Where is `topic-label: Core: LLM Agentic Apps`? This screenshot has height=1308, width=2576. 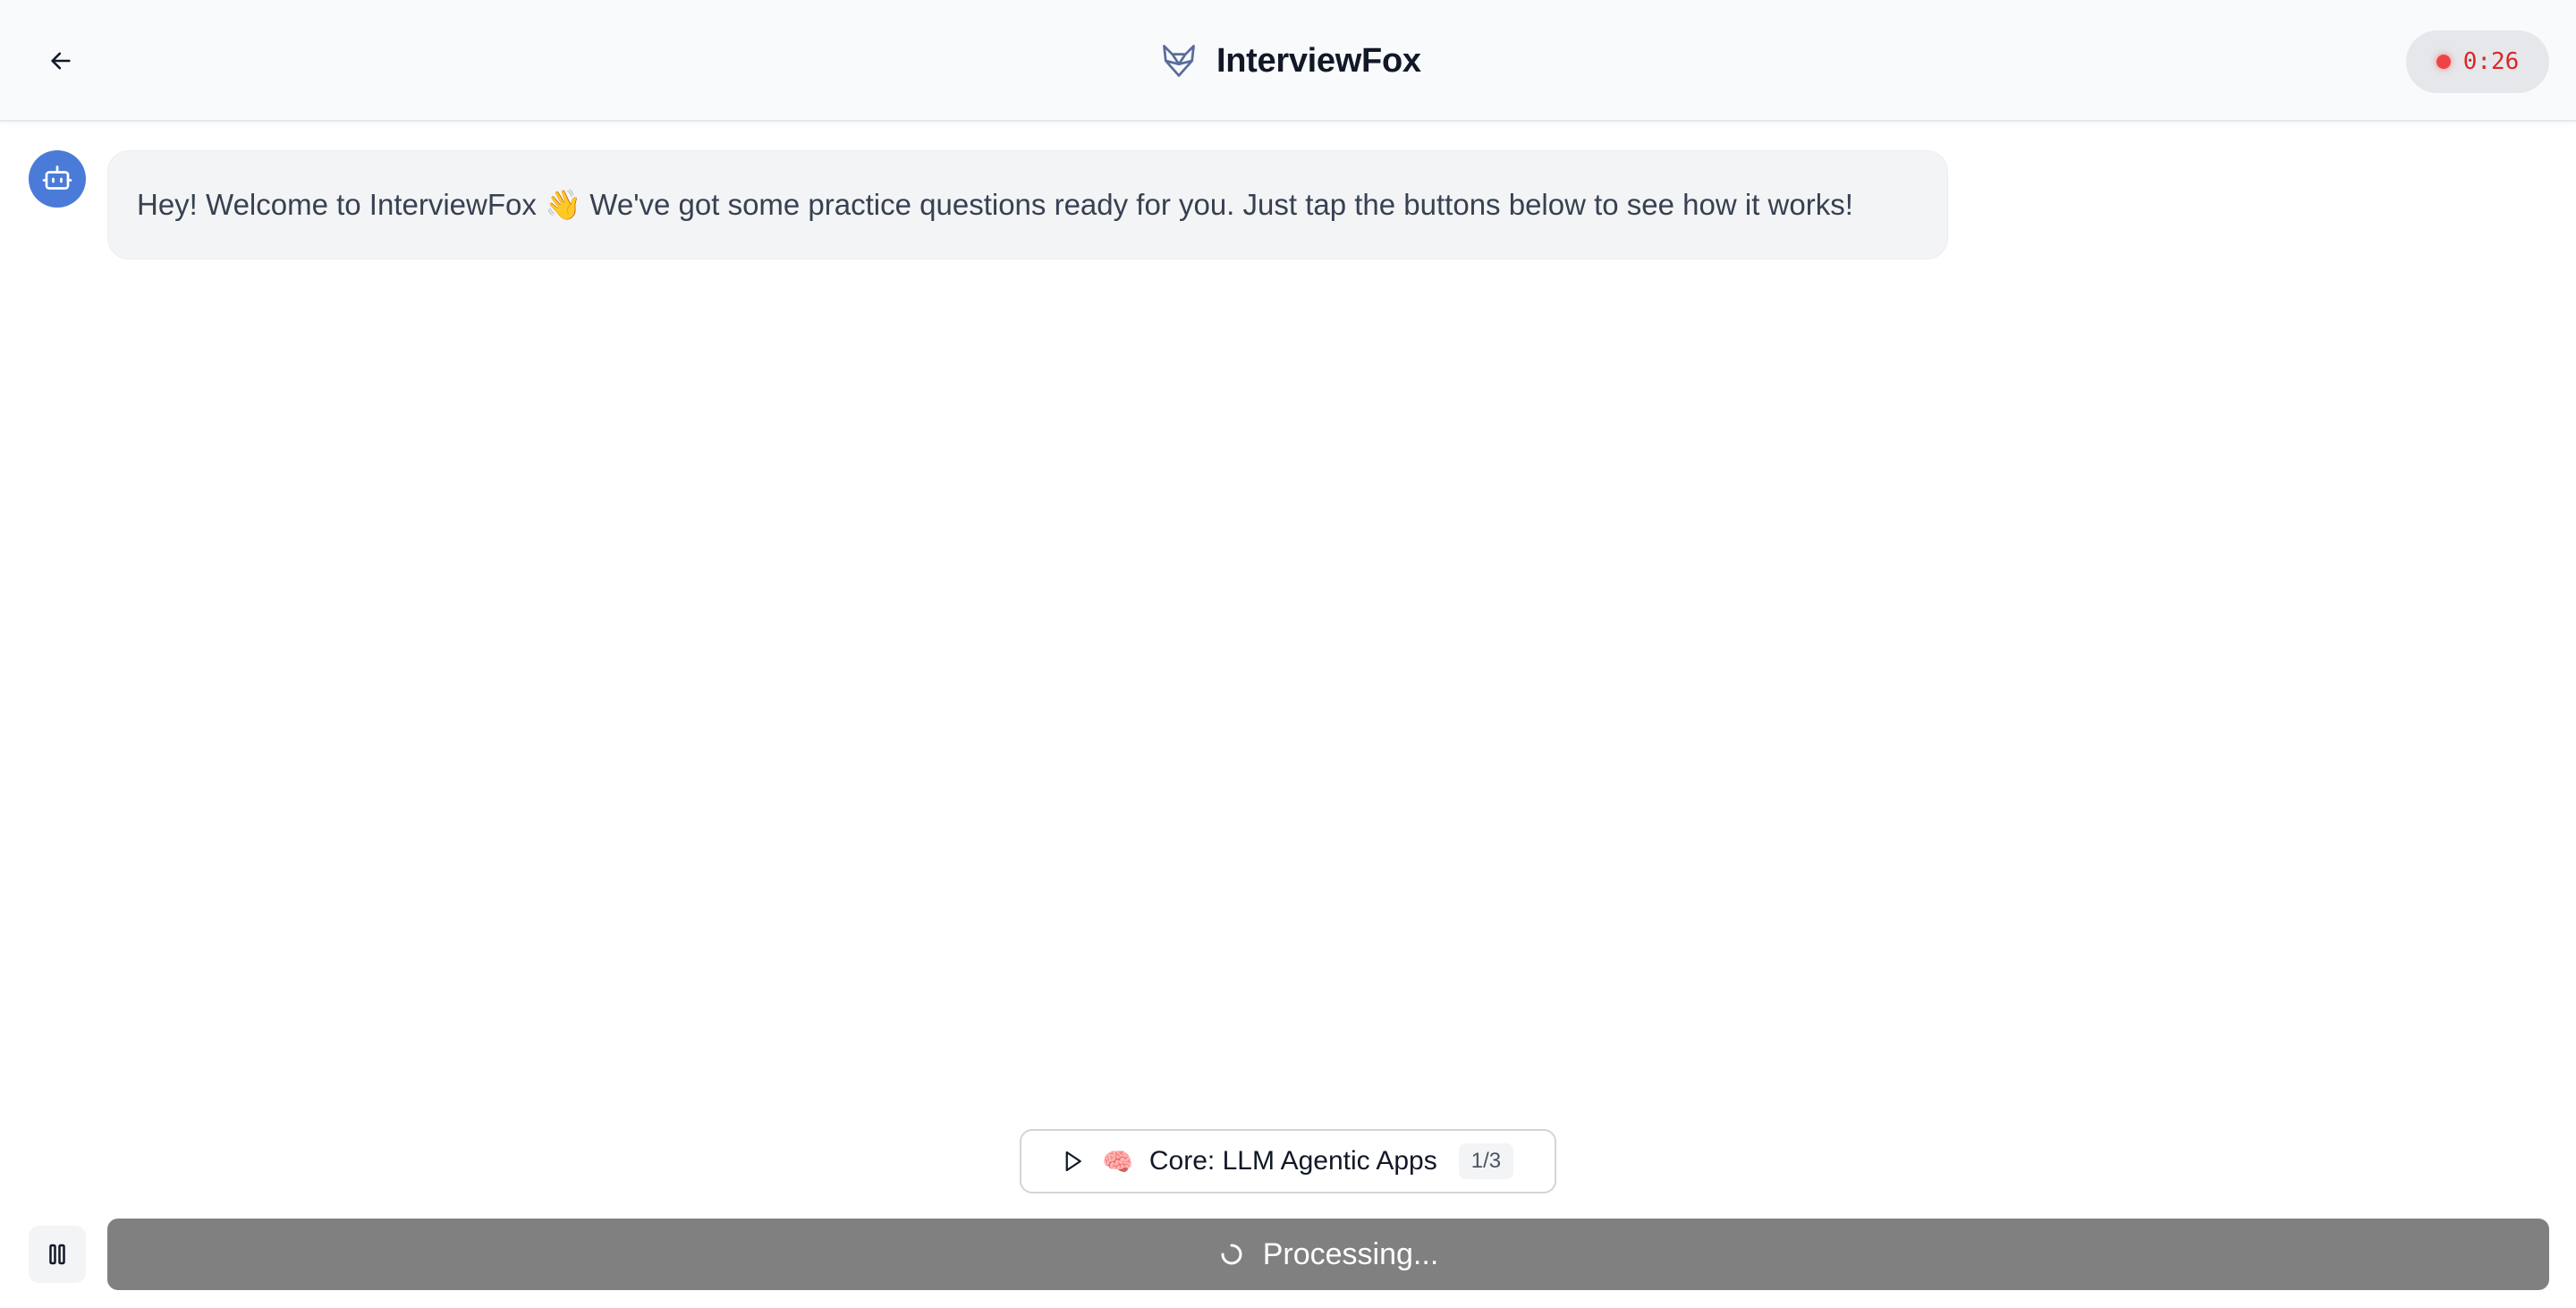 topic-label: Core: LLM Agentic Apps is located at coordinates (1292, 1161).